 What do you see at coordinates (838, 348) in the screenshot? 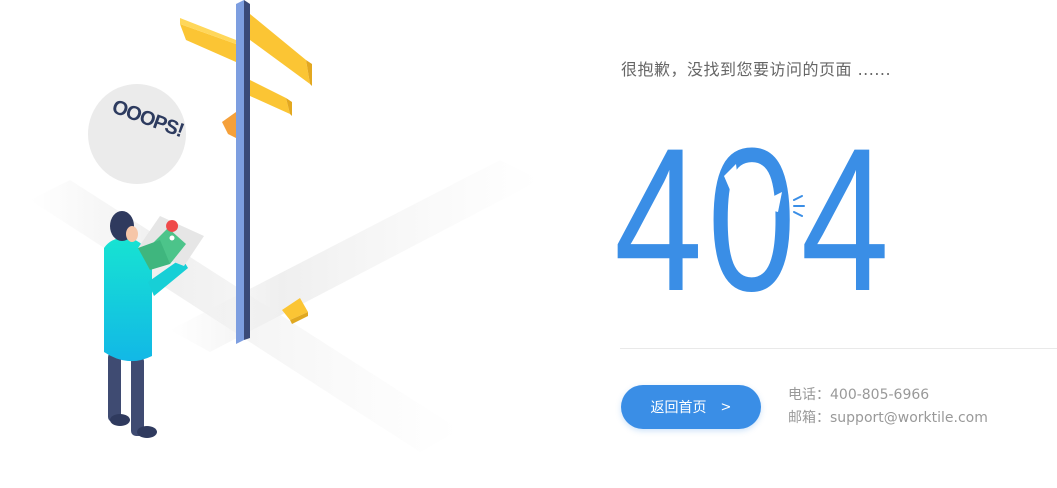
I see `divider` at bounding box center [838, 348].